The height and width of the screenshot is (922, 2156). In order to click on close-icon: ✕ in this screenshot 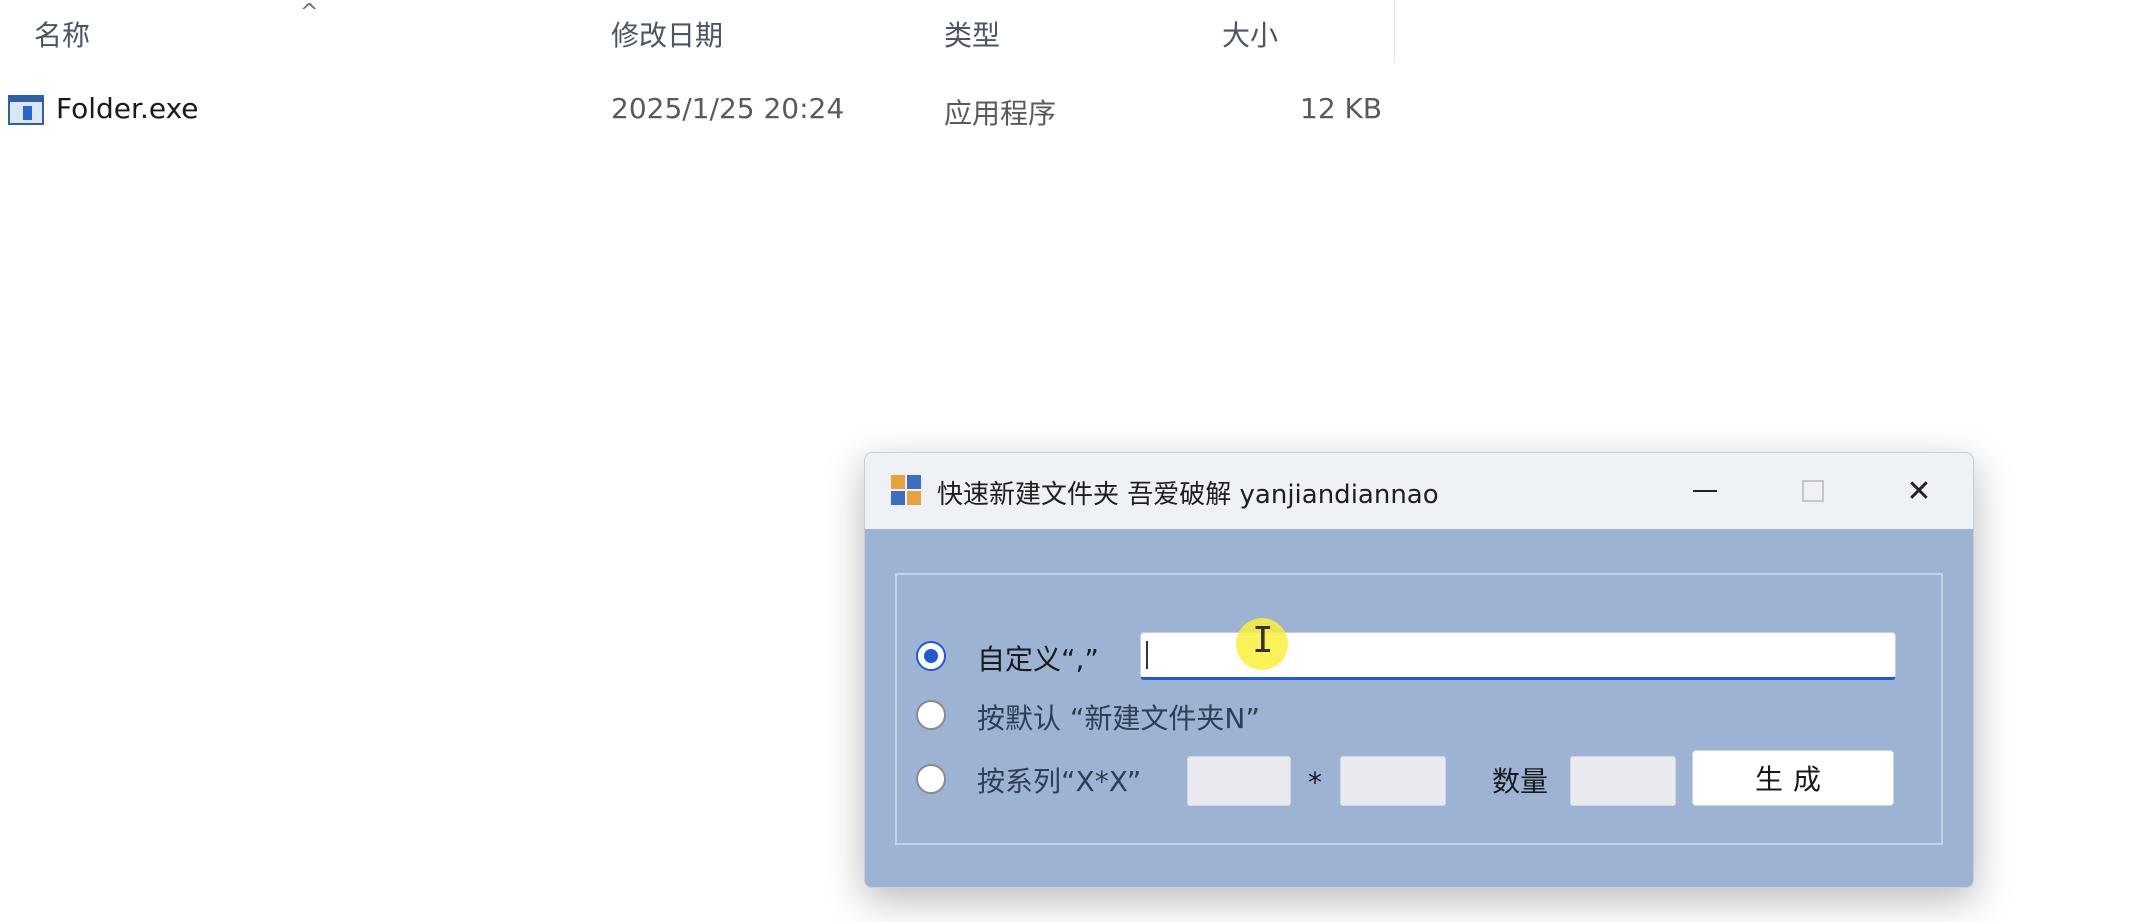, I will do `click(1919, 491)`.